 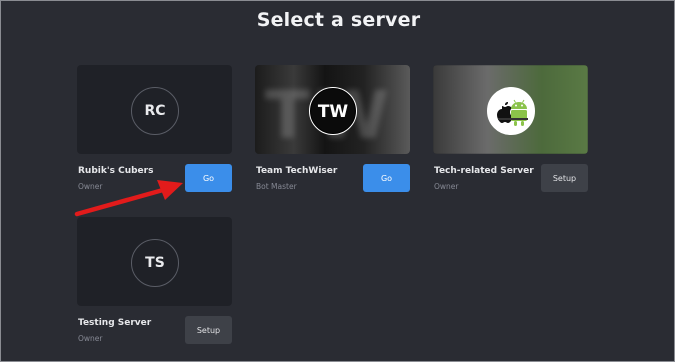 I want to click on apple-android-icon, so click(x=511, y=111).